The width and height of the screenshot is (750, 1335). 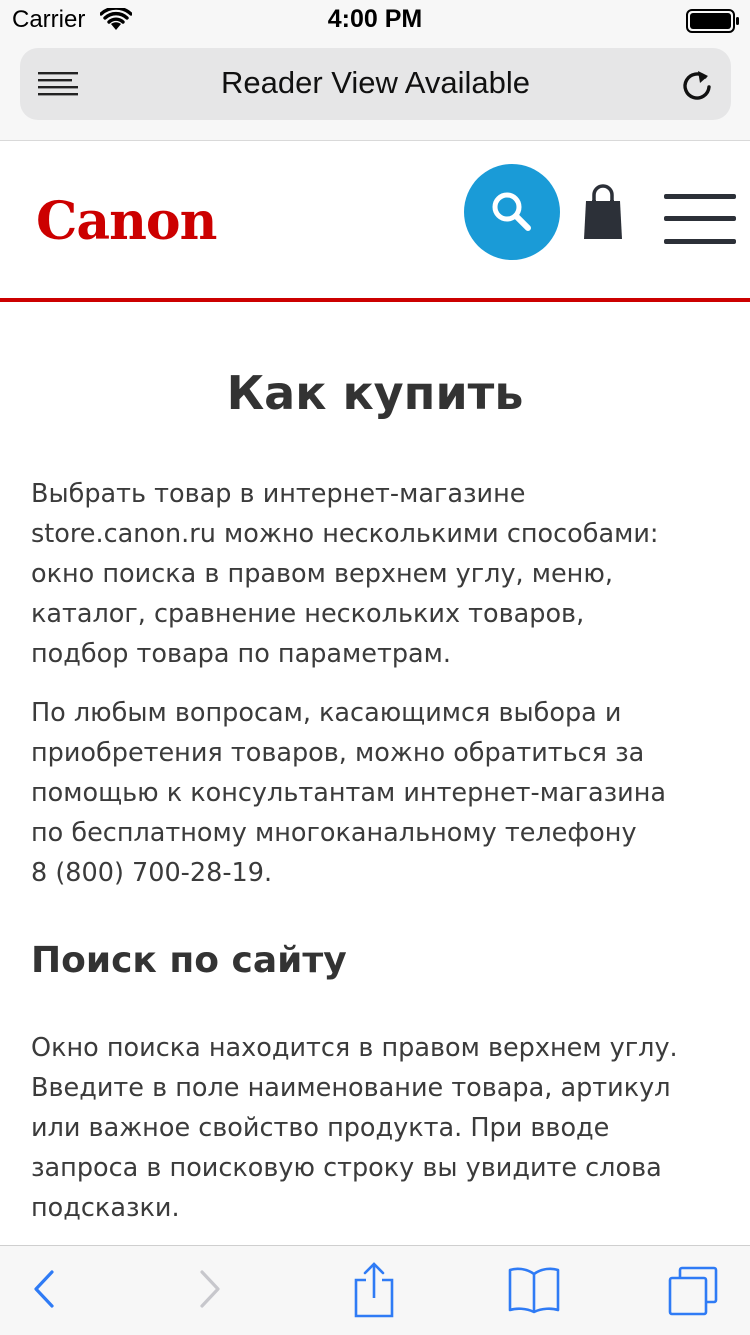 I want to click on site-header: Canon, so click(x=375, y=221).